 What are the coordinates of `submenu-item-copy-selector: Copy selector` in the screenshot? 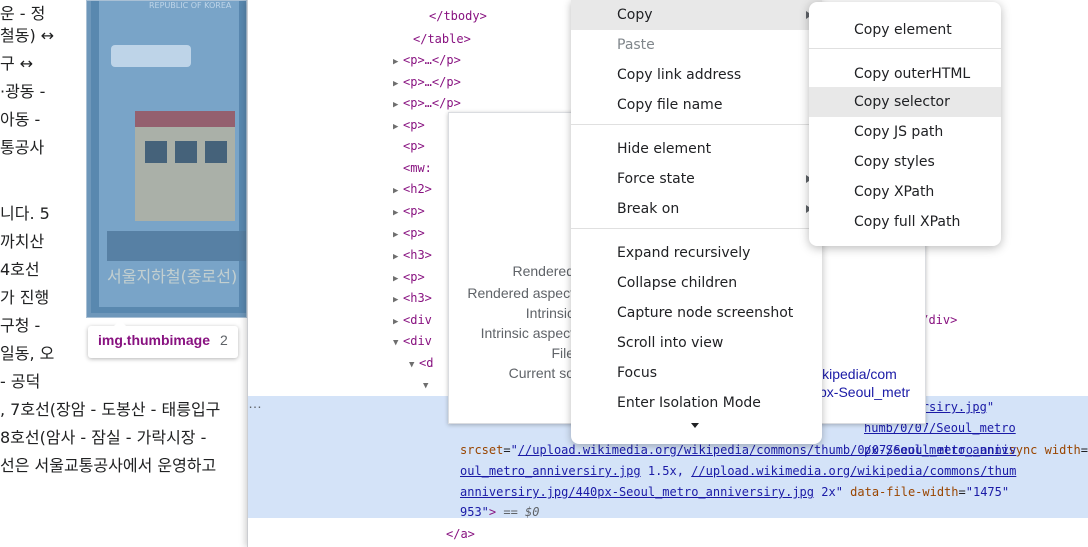 It's located at (905, 102).